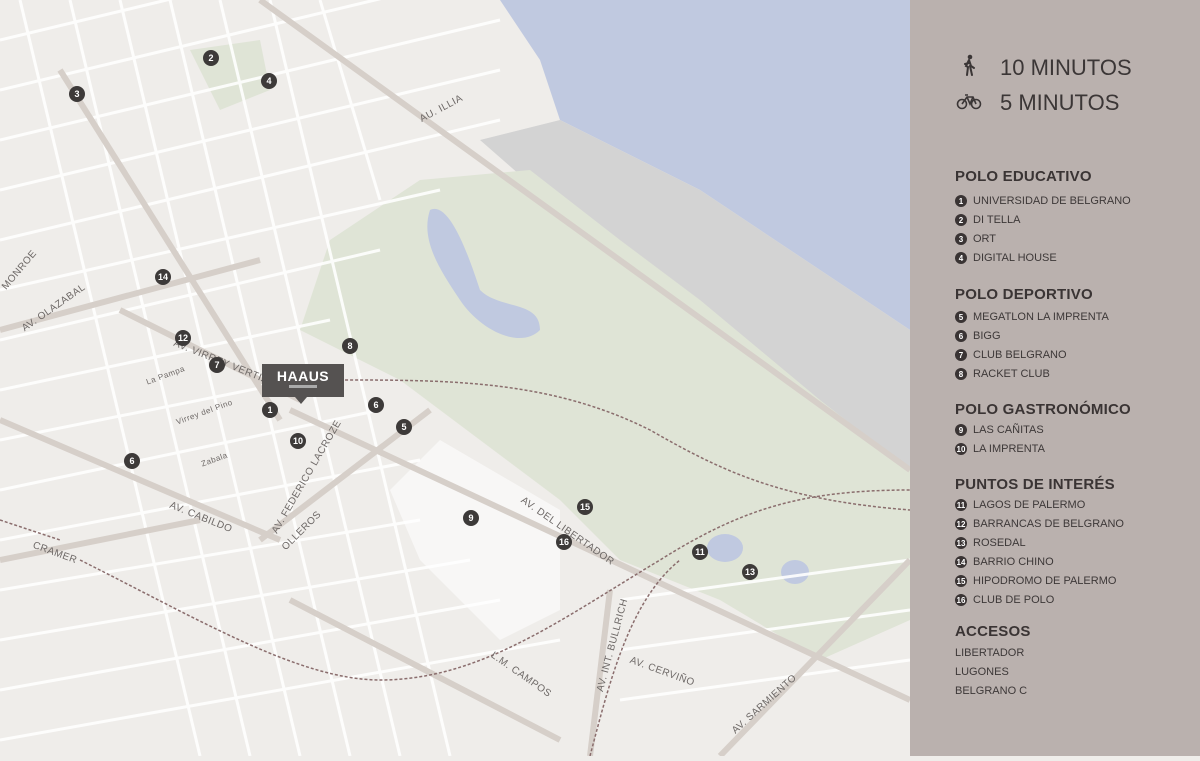 This screenshot has width=1200, height=761. I want to click on legend-item: 11 LAGOS DE PALERMO, so click(1020, 505).